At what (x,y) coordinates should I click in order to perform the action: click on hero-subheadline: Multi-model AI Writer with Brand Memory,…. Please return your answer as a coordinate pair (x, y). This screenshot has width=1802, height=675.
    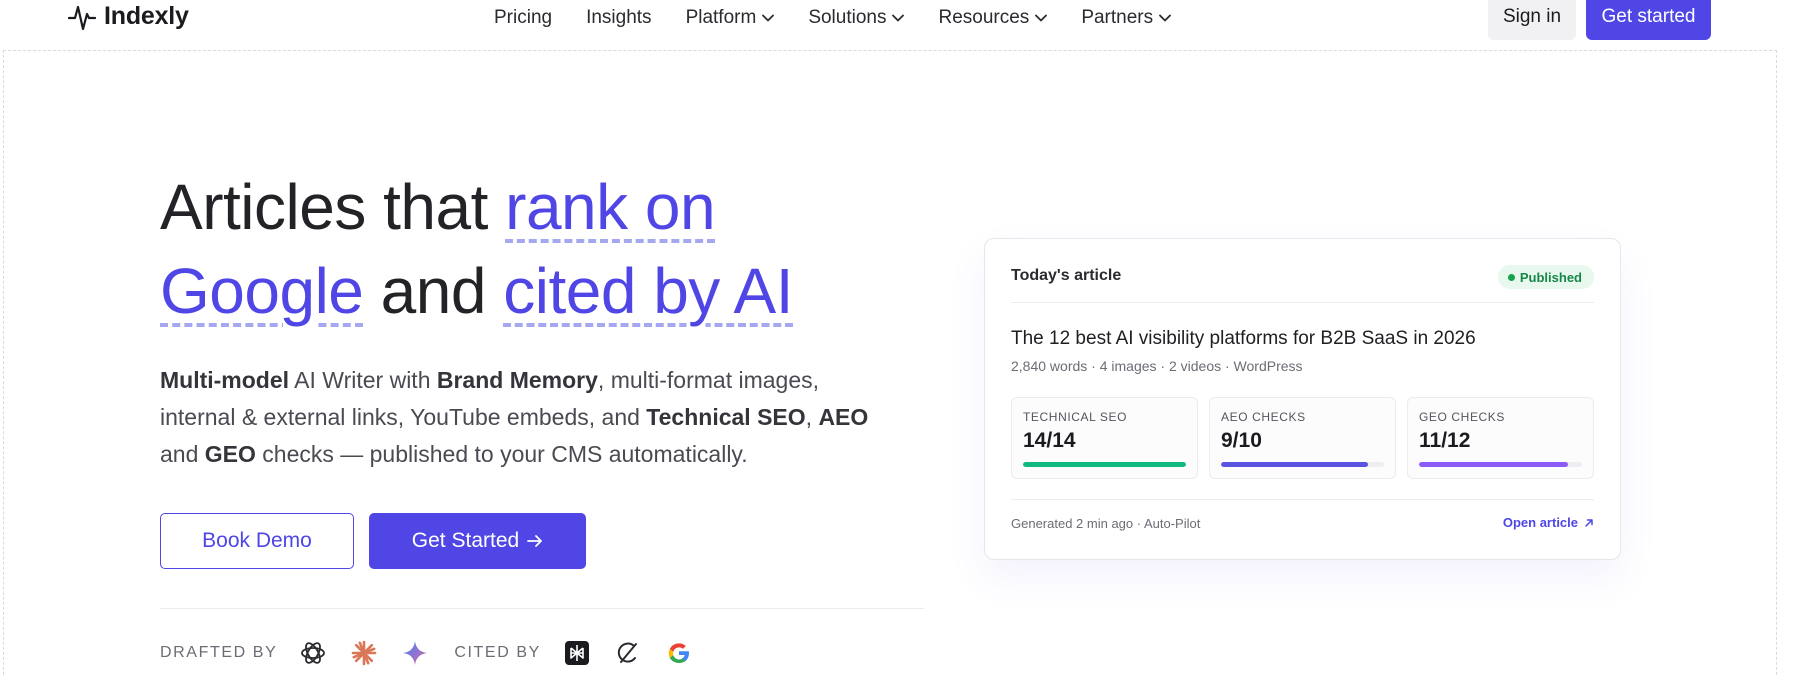
    Looking at the image, I should click on (520, 417).